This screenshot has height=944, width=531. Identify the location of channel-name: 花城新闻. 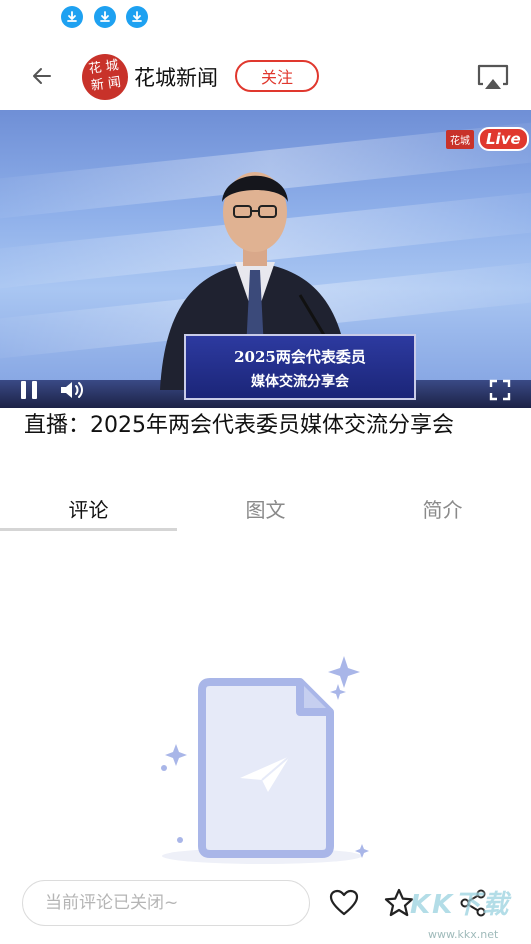
(176, 77).